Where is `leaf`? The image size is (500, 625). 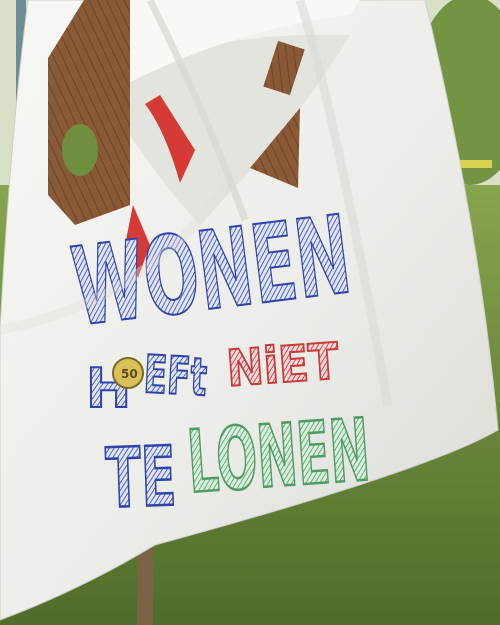 leaf is located at coordinates (80, 150).